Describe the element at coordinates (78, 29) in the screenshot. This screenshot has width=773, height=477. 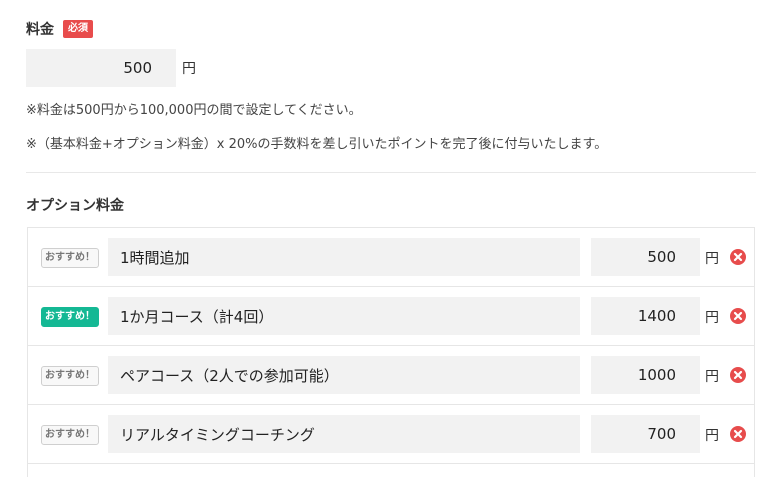
I see `required-badge: 必須` at that location.